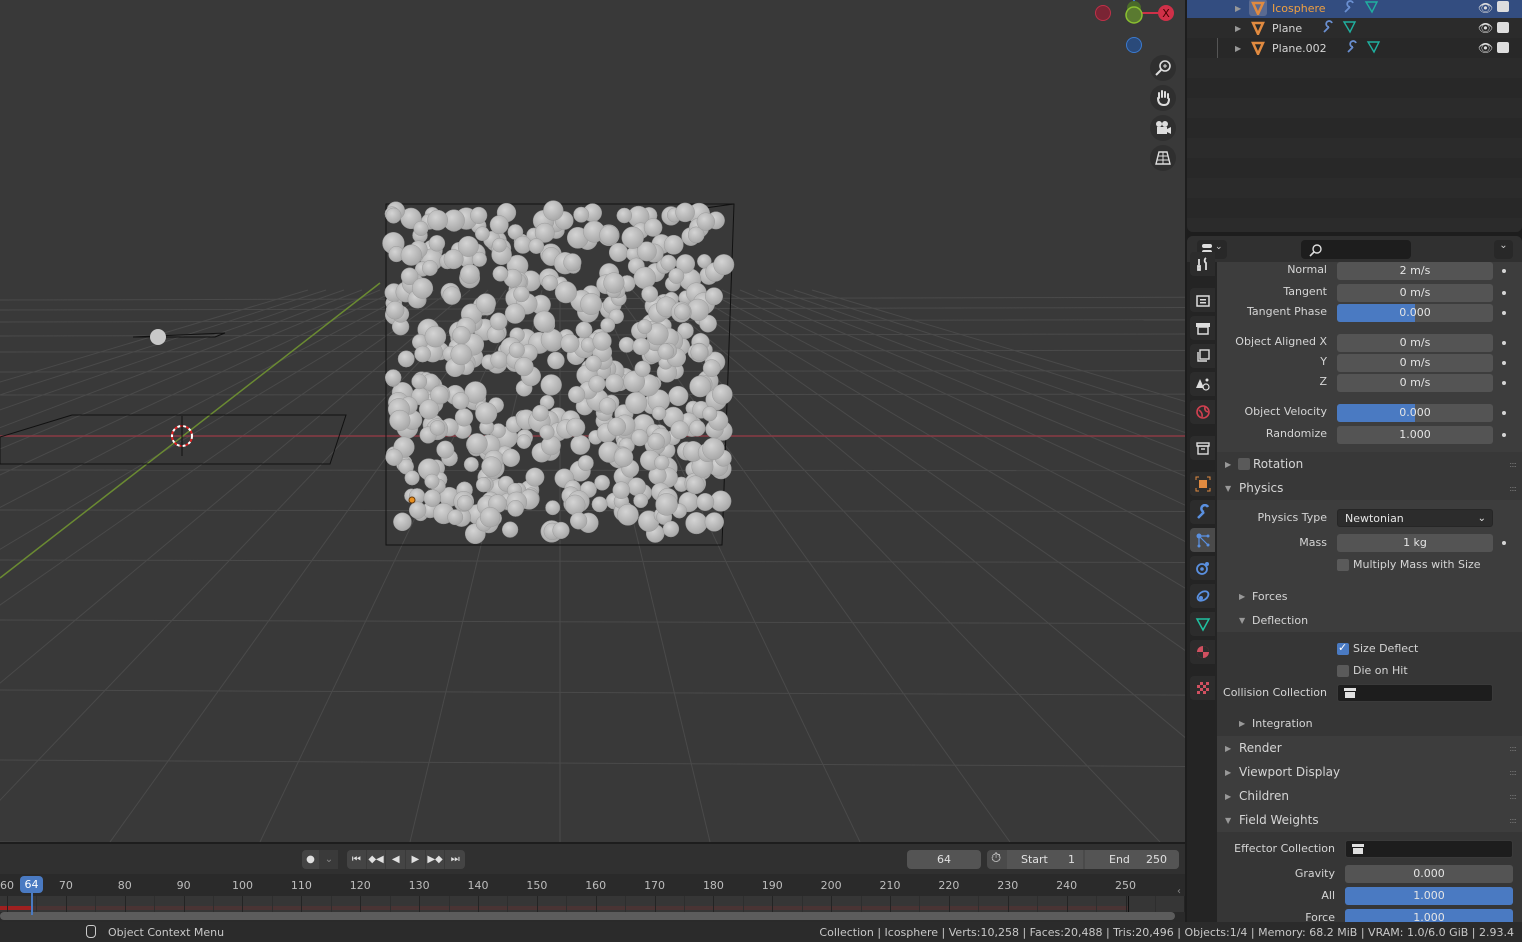  Describe the element at coordinates (1356, 249) in the screenshot. I see `properties-search-input` at that location.